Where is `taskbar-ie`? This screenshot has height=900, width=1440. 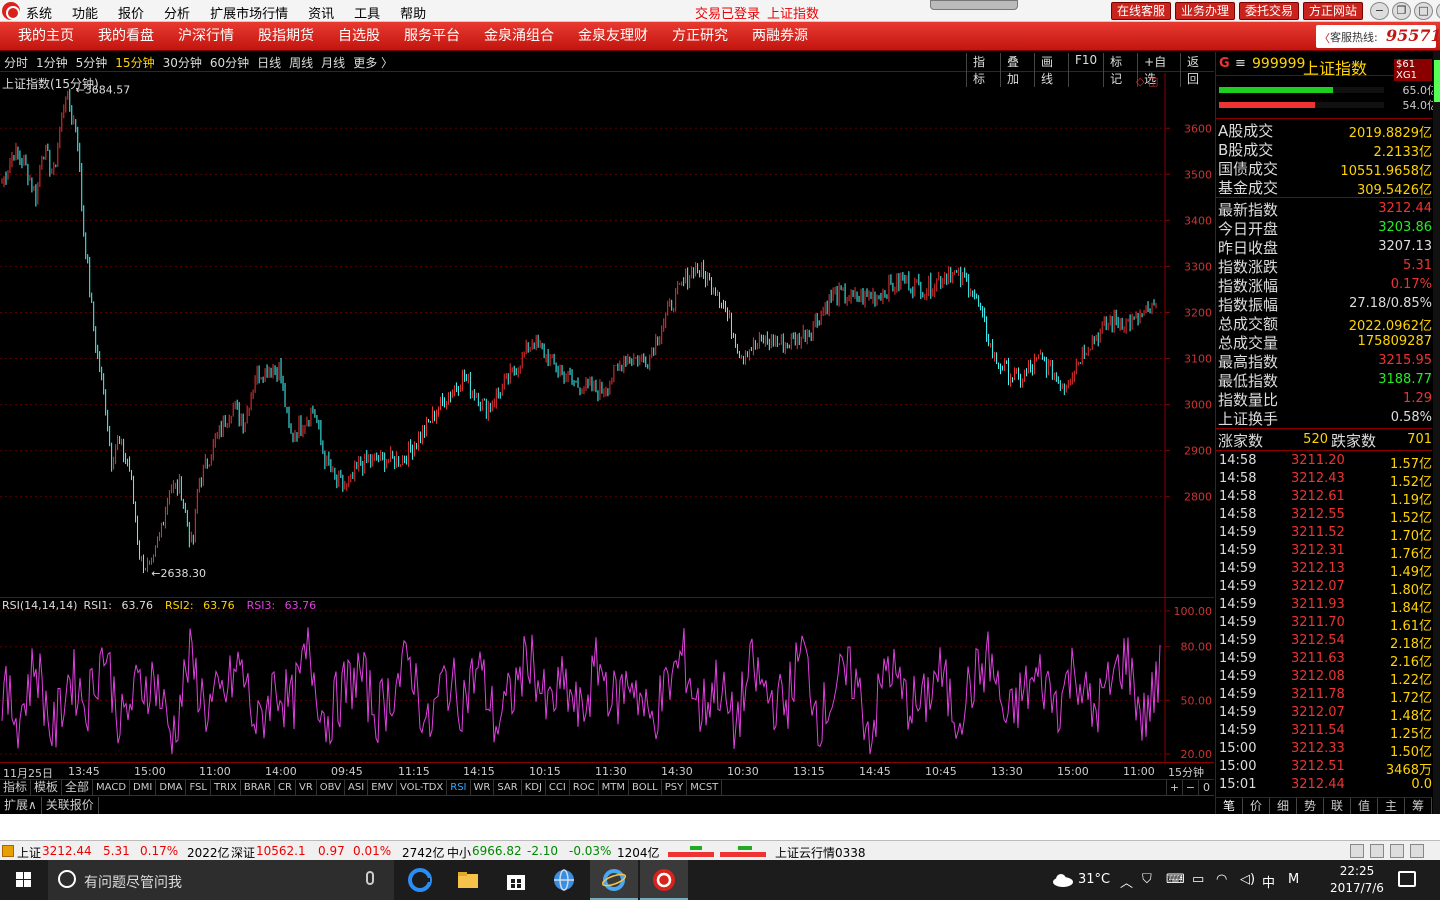 taskbar-ie is located at coordinates (614, 880).